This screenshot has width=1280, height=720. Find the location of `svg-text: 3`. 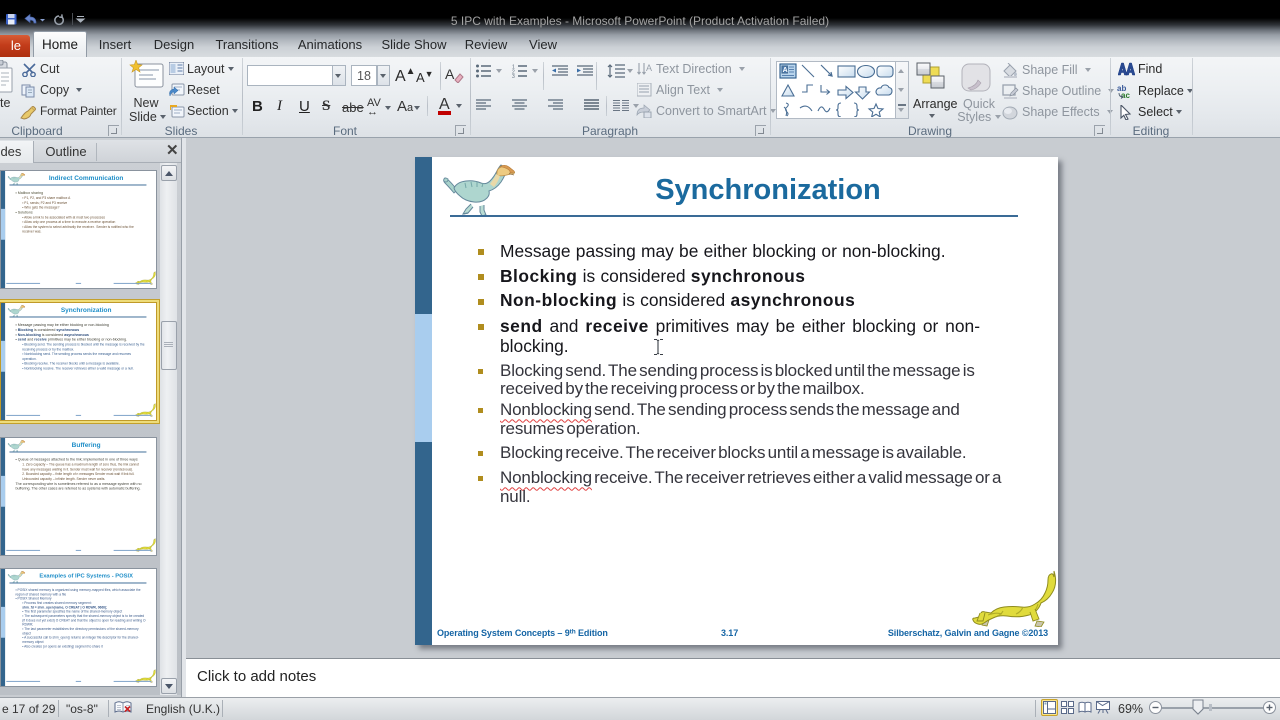

svg-text: 3 is located at coordinates (513, 76).